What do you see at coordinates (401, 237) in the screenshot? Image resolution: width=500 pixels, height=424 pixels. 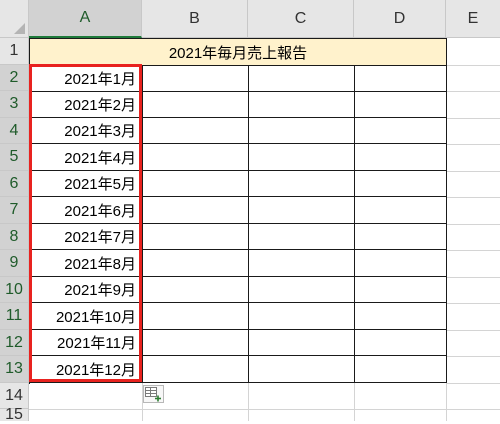 I see `cell-d8` at bounding box center [401, 237].